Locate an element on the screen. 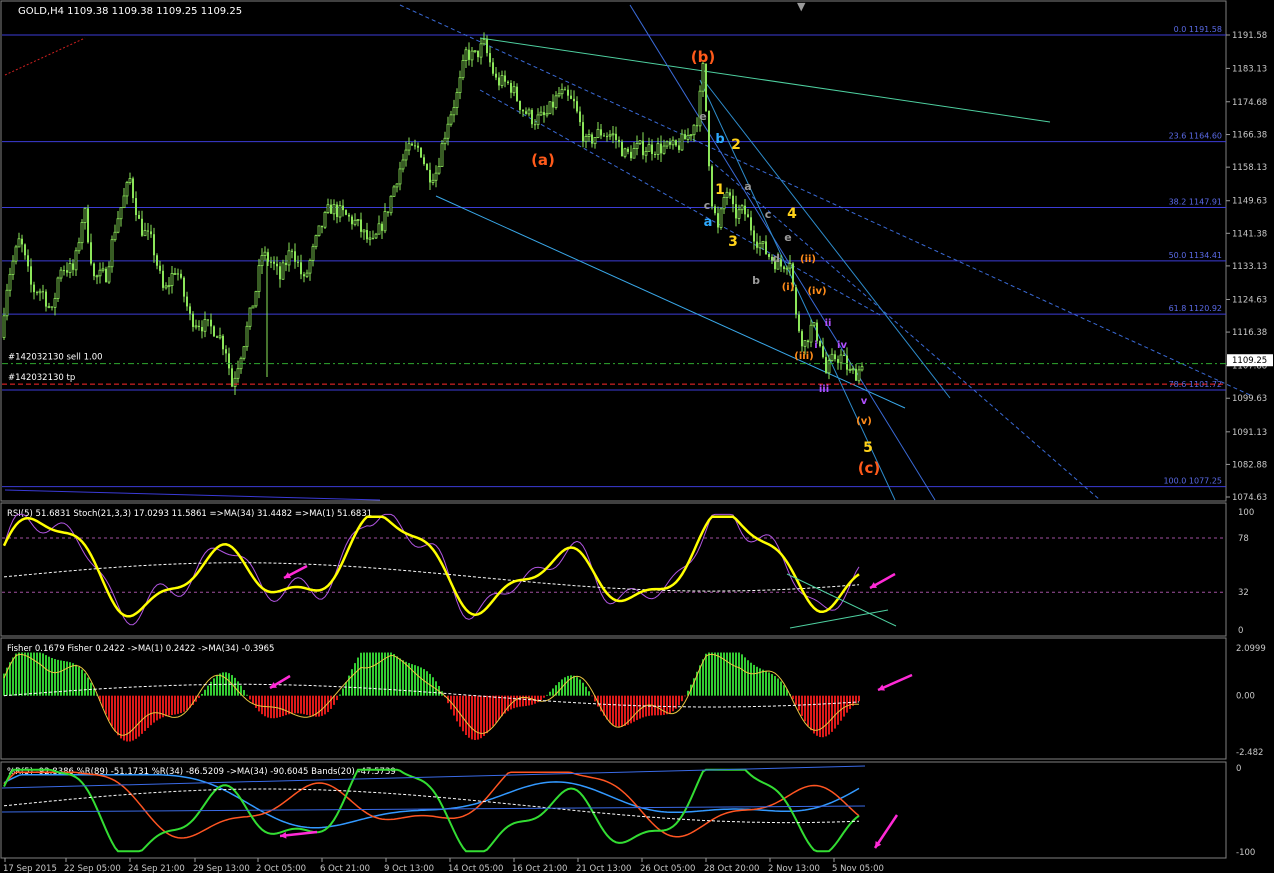 The height and width of the screenshot is (873, 1274). rsi-trend-line is located at coordinates (839, 619).